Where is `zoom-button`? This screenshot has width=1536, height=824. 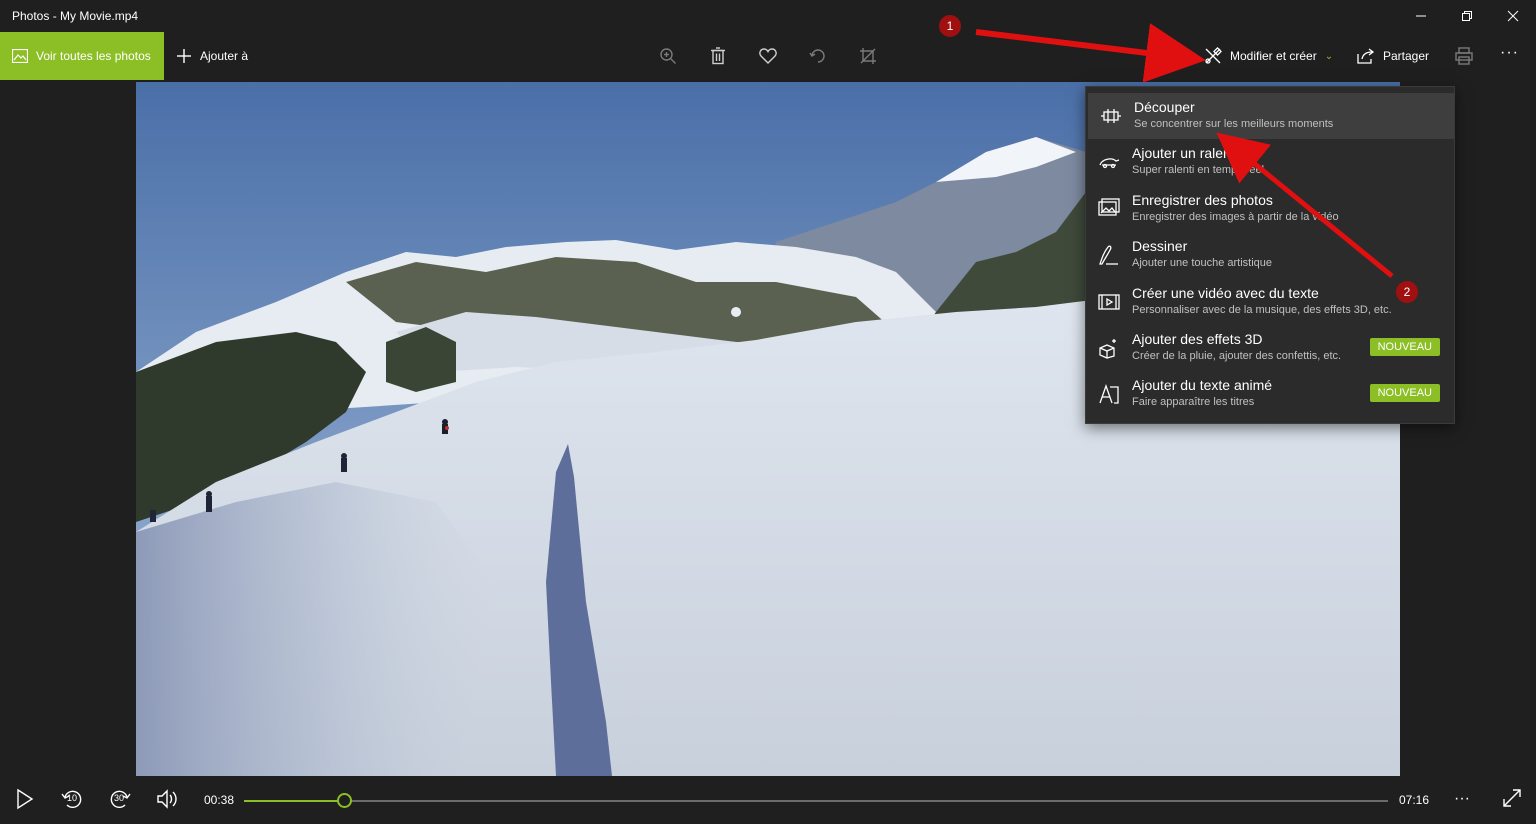
zoom-button is located at coordinates (668, 56).